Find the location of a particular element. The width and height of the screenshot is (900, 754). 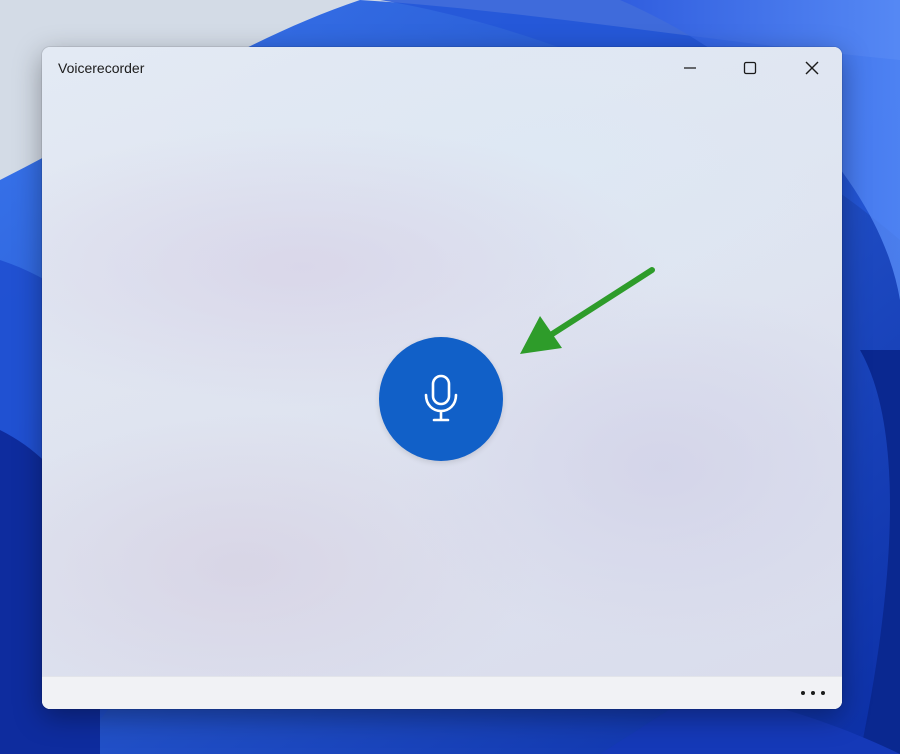

microphone-icon is located at coordinates (441, 398).